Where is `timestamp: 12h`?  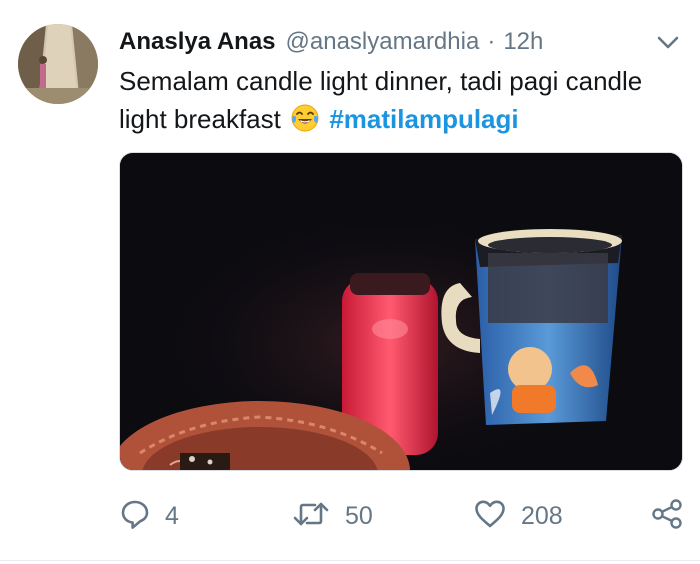
timestamp: 12h is located at coordinates (523, 42).